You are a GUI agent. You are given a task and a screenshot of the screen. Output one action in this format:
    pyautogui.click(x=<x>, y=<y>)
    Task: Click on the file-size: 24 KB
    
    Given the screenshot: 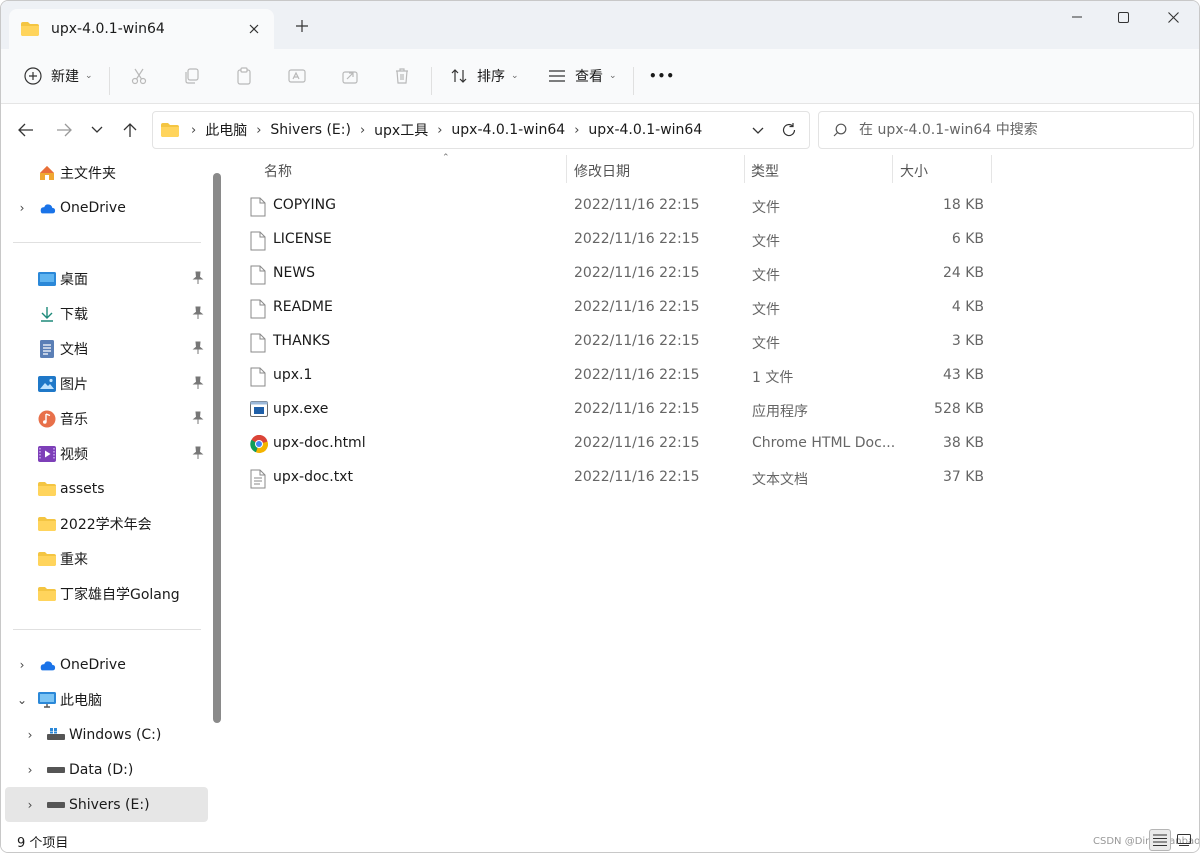 What is the action you would take?
    pyautogui.click(x=963, y=273)
    